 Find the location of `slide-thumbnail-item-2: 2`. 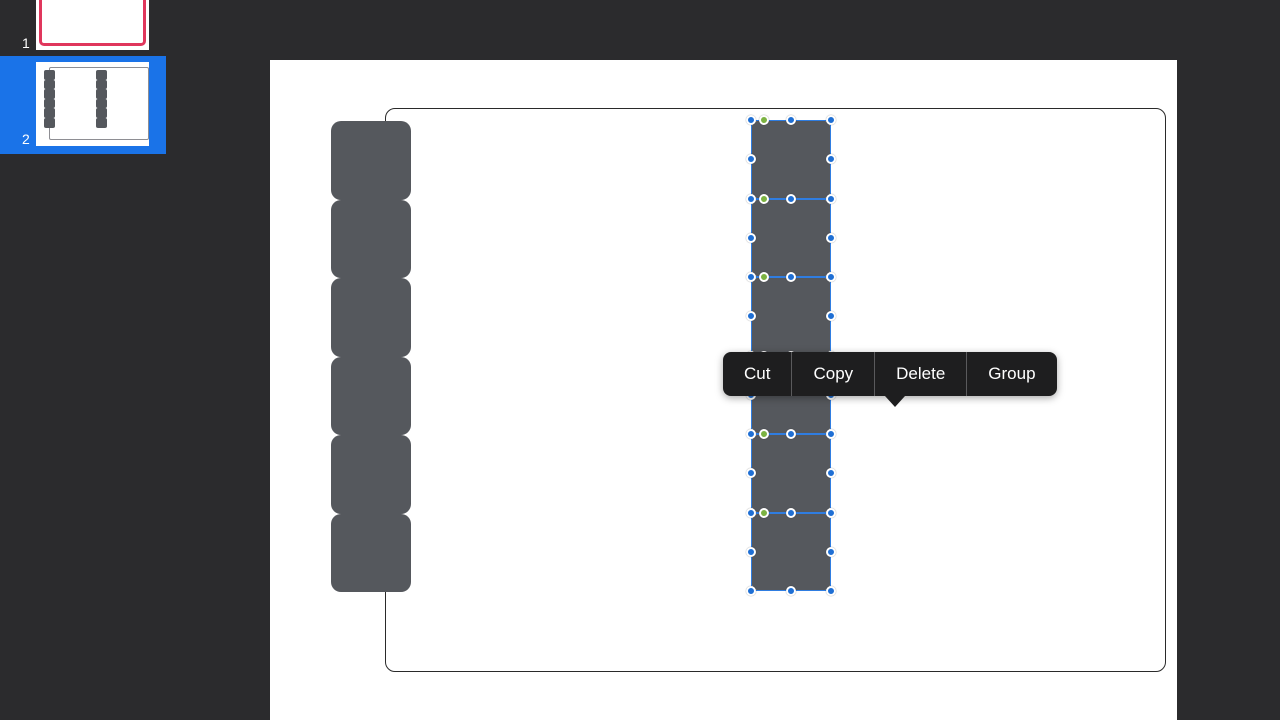

slide-thumbnail-item-2: 2 is located at coordinates (83, 105).